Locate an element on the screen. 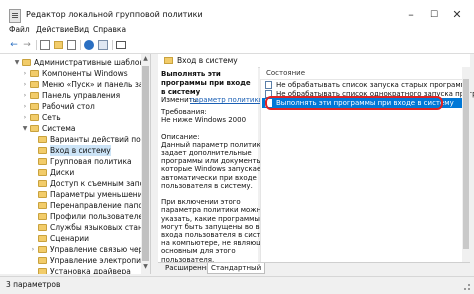  minimize-button: – is located at coordinates (411, 15).